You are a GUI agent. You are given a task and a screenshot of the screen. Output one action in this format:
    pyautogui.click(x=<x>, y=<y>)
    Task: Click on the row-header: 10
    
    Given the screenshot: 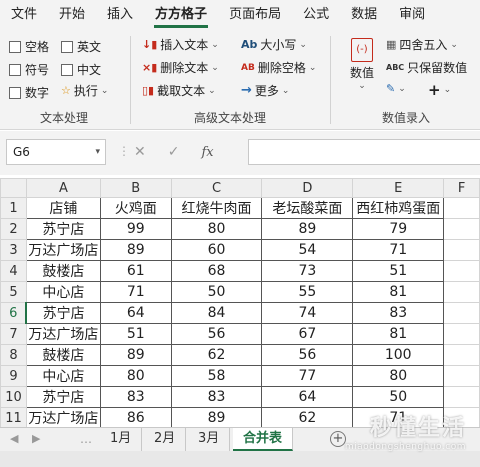 What is the action you would take?
    pyautogui.click(x=13, y=397)
    